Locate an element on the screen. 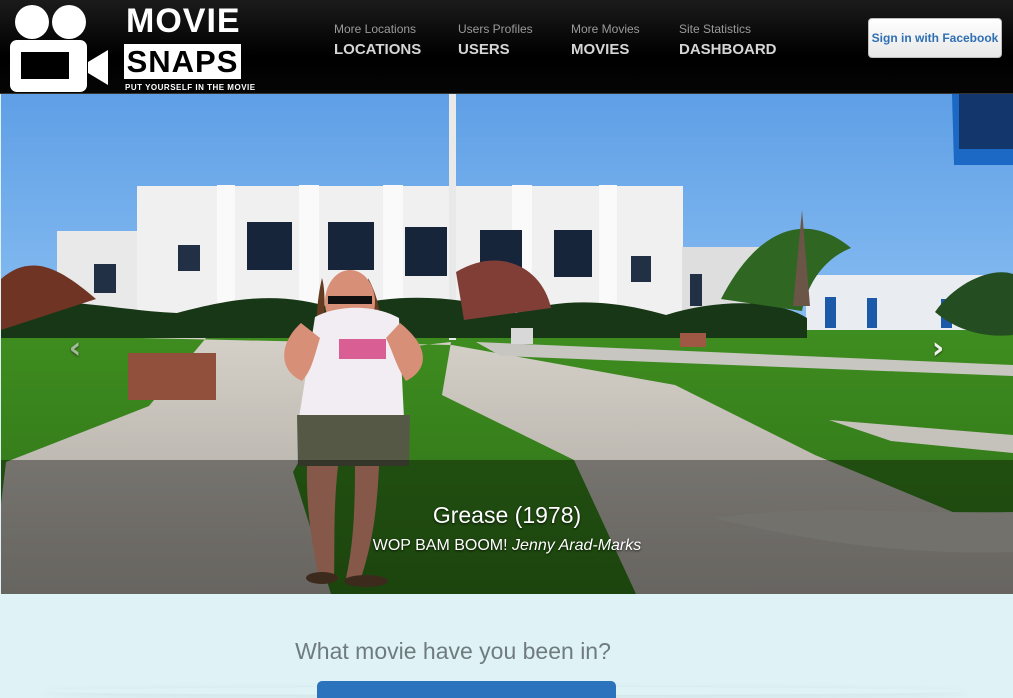 The image size is (1013, 698). nav-locations-label: LOCATIONS is located at coordinates (378, 49).